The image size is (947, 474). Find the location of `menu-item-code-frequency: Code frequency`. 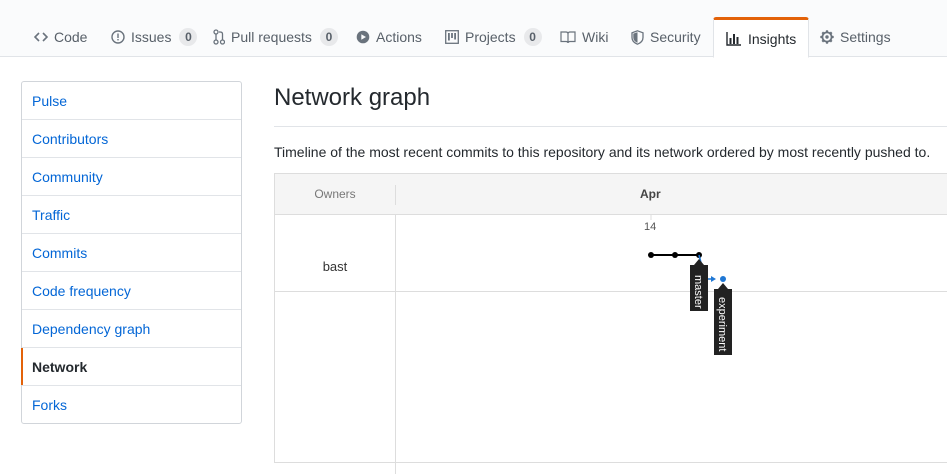

menu-item-code-frequency: Code frequency is located at coordinates (131, 291).